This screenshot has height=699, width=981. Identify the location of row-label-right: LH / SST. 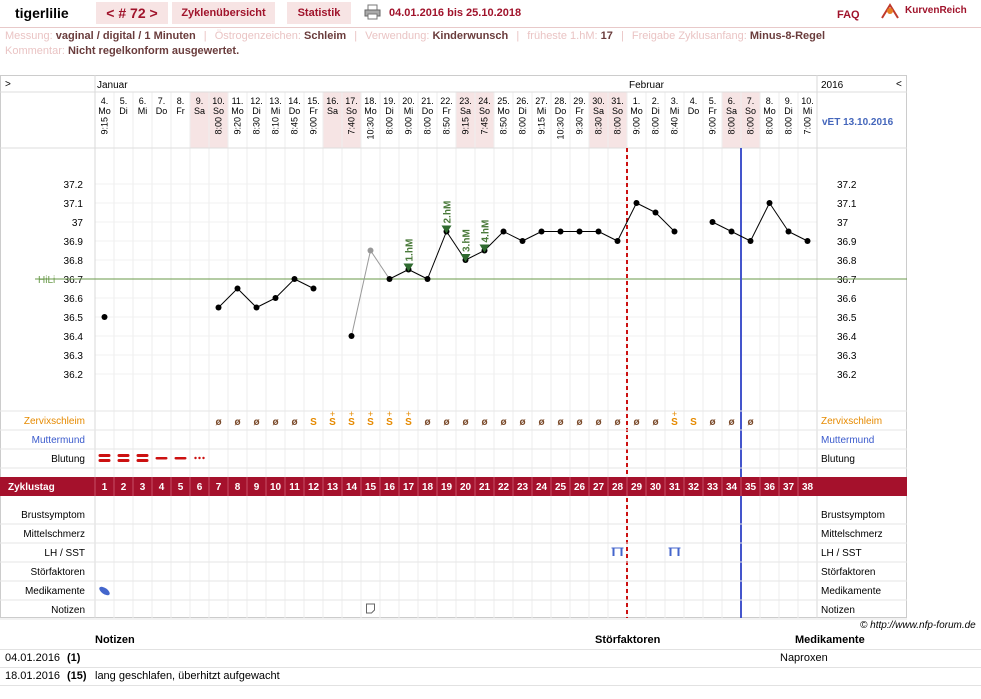
(841, 553).